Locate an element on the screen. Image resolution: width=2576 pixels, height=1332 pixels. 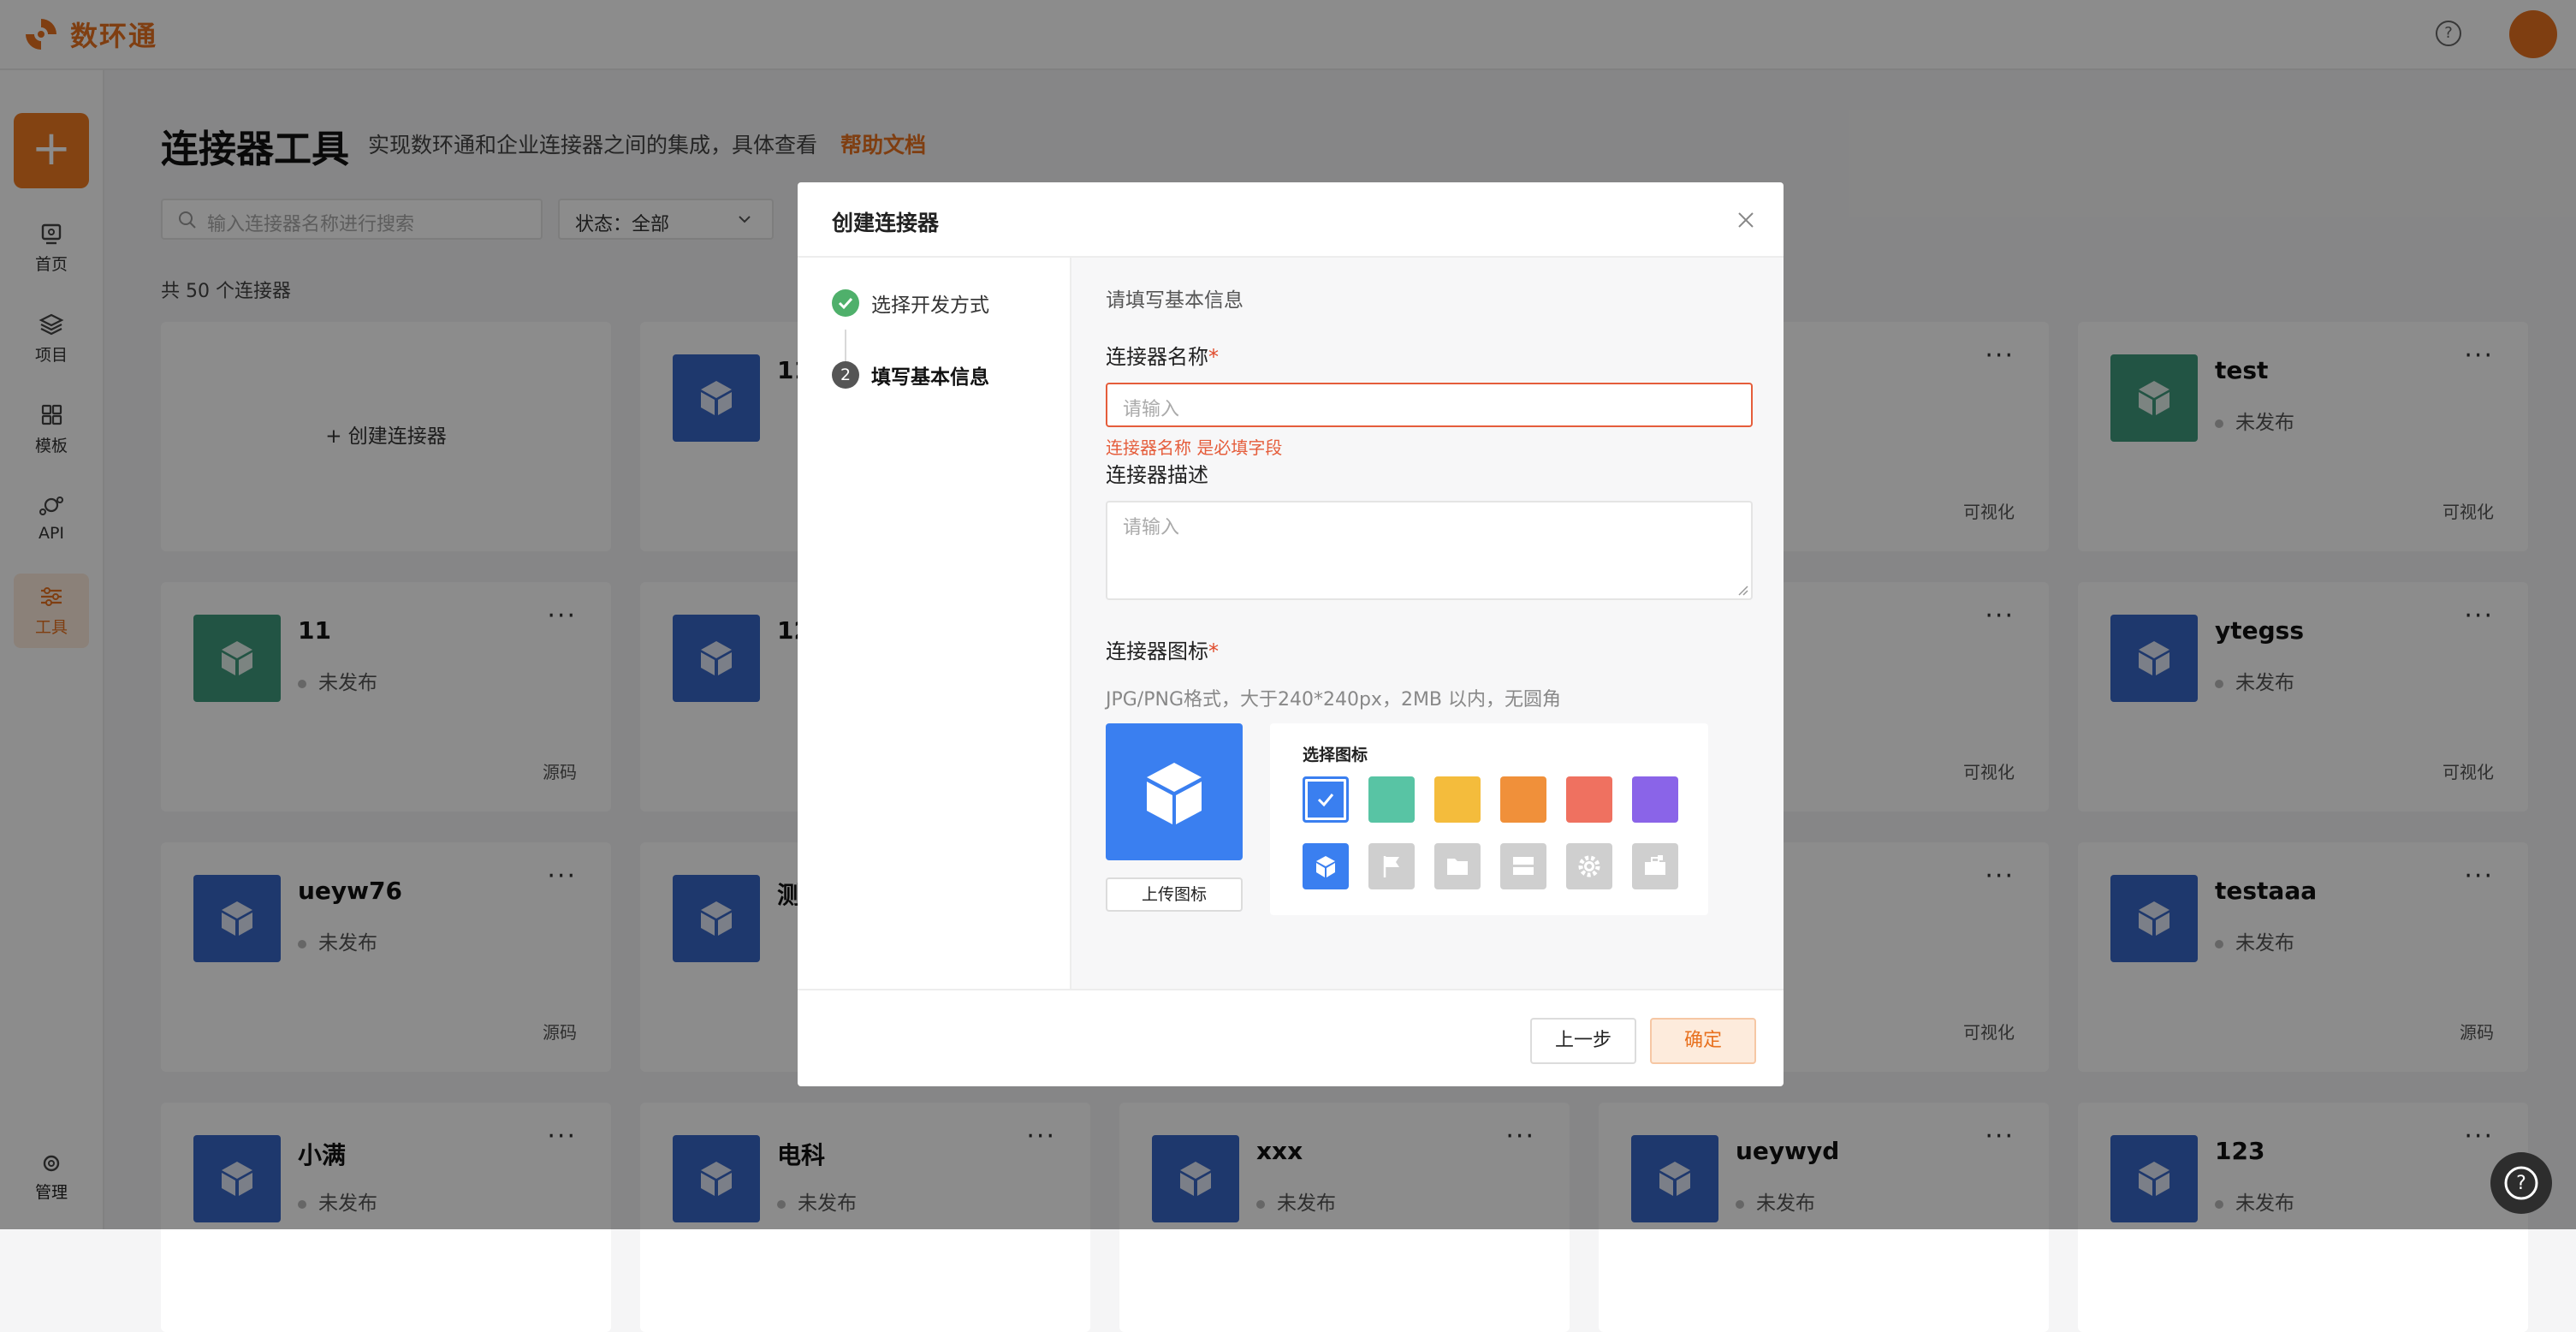
dialog-title: 创建连接器 is located at coordinates (886, 223).